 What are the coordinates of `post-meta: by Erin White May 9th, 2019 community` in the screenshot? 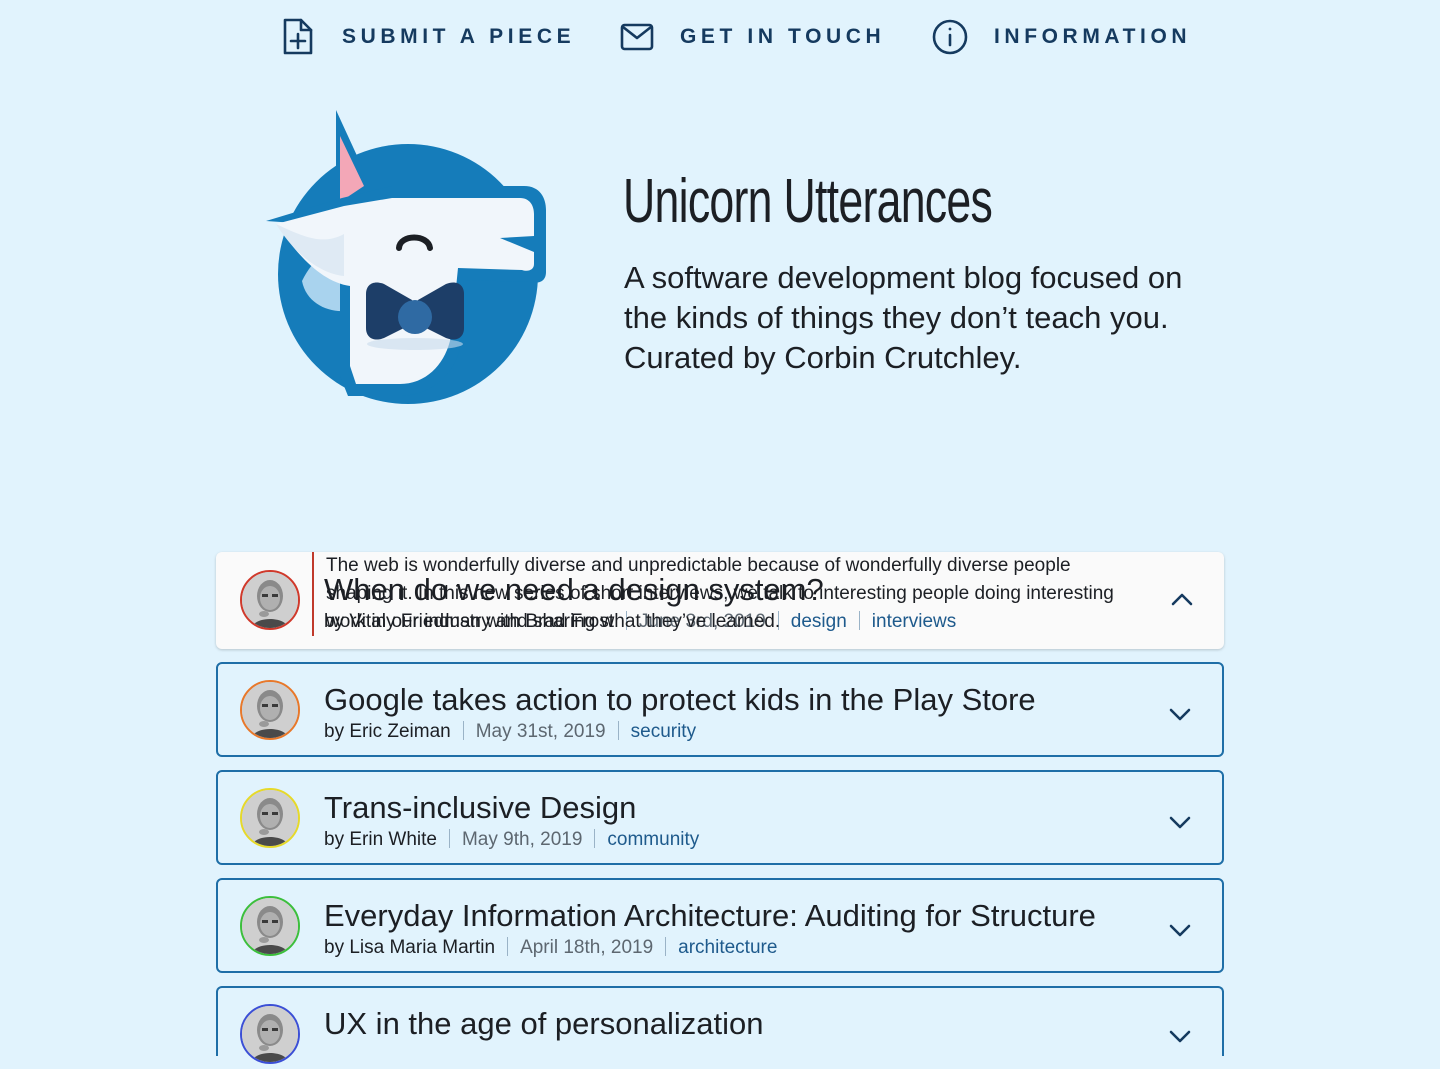 It's located at (511, 840).